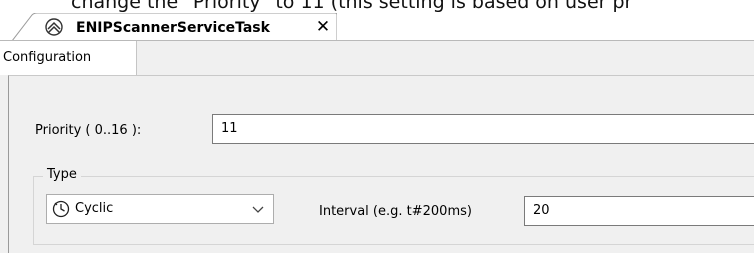 This screenshot has height=253, width=754. What do you see at coordinates (483, 129) in the screenshot?
I see `priority-input: 11` at bounding box center [483, 129].